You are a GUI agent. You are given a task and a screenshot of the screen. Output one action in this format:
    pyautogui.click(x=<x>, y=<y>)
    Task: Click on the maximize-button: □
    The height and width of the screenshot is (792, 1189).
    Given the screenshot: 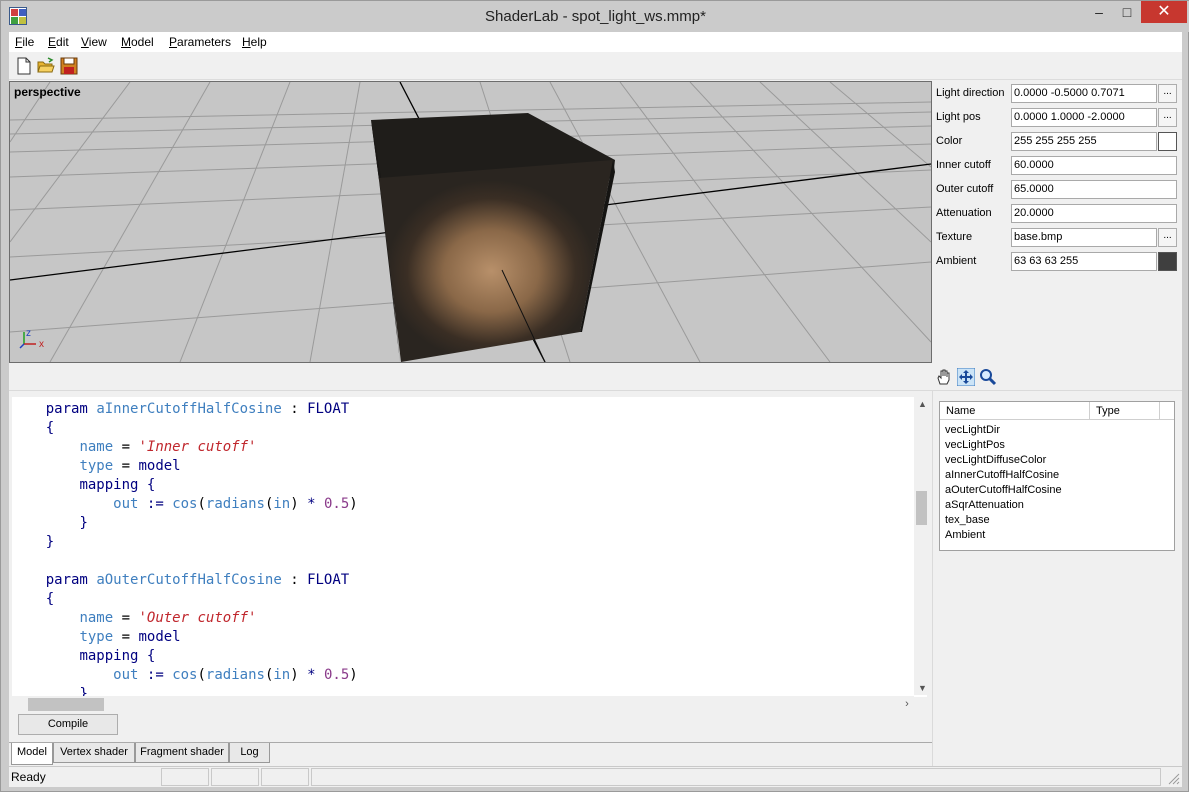 What is the action you would take?
    pyautogui.click(x=1127, y=12)
    